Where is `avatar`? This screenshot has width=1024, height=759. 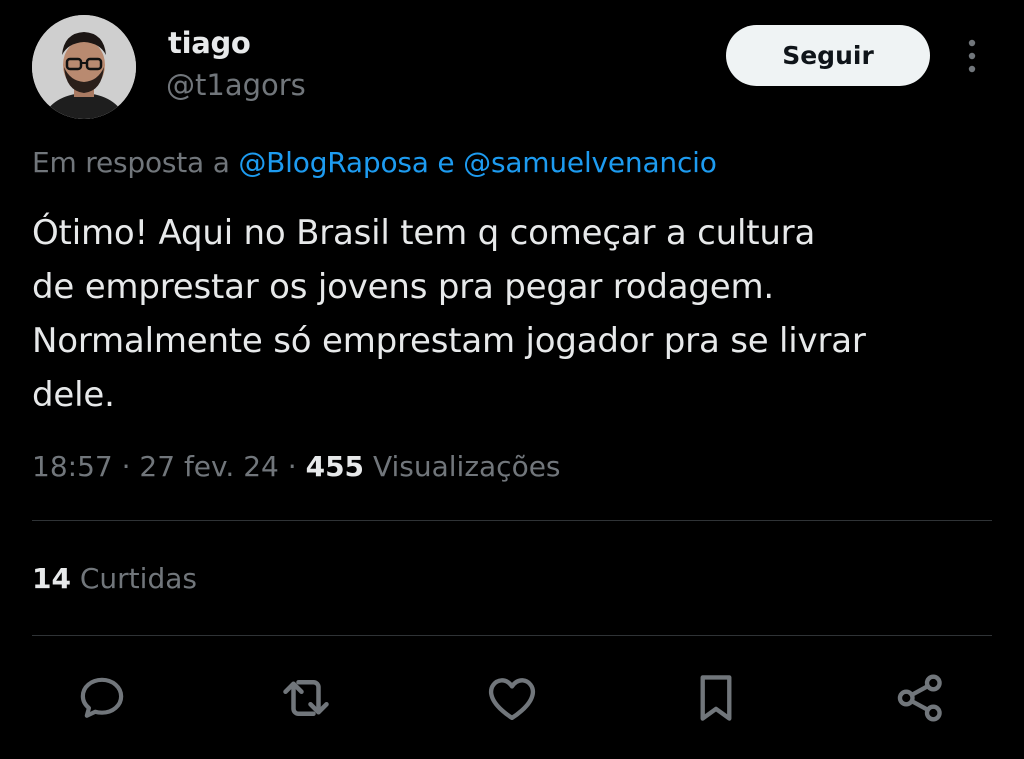
avatar is located at coordinates (84, 67).